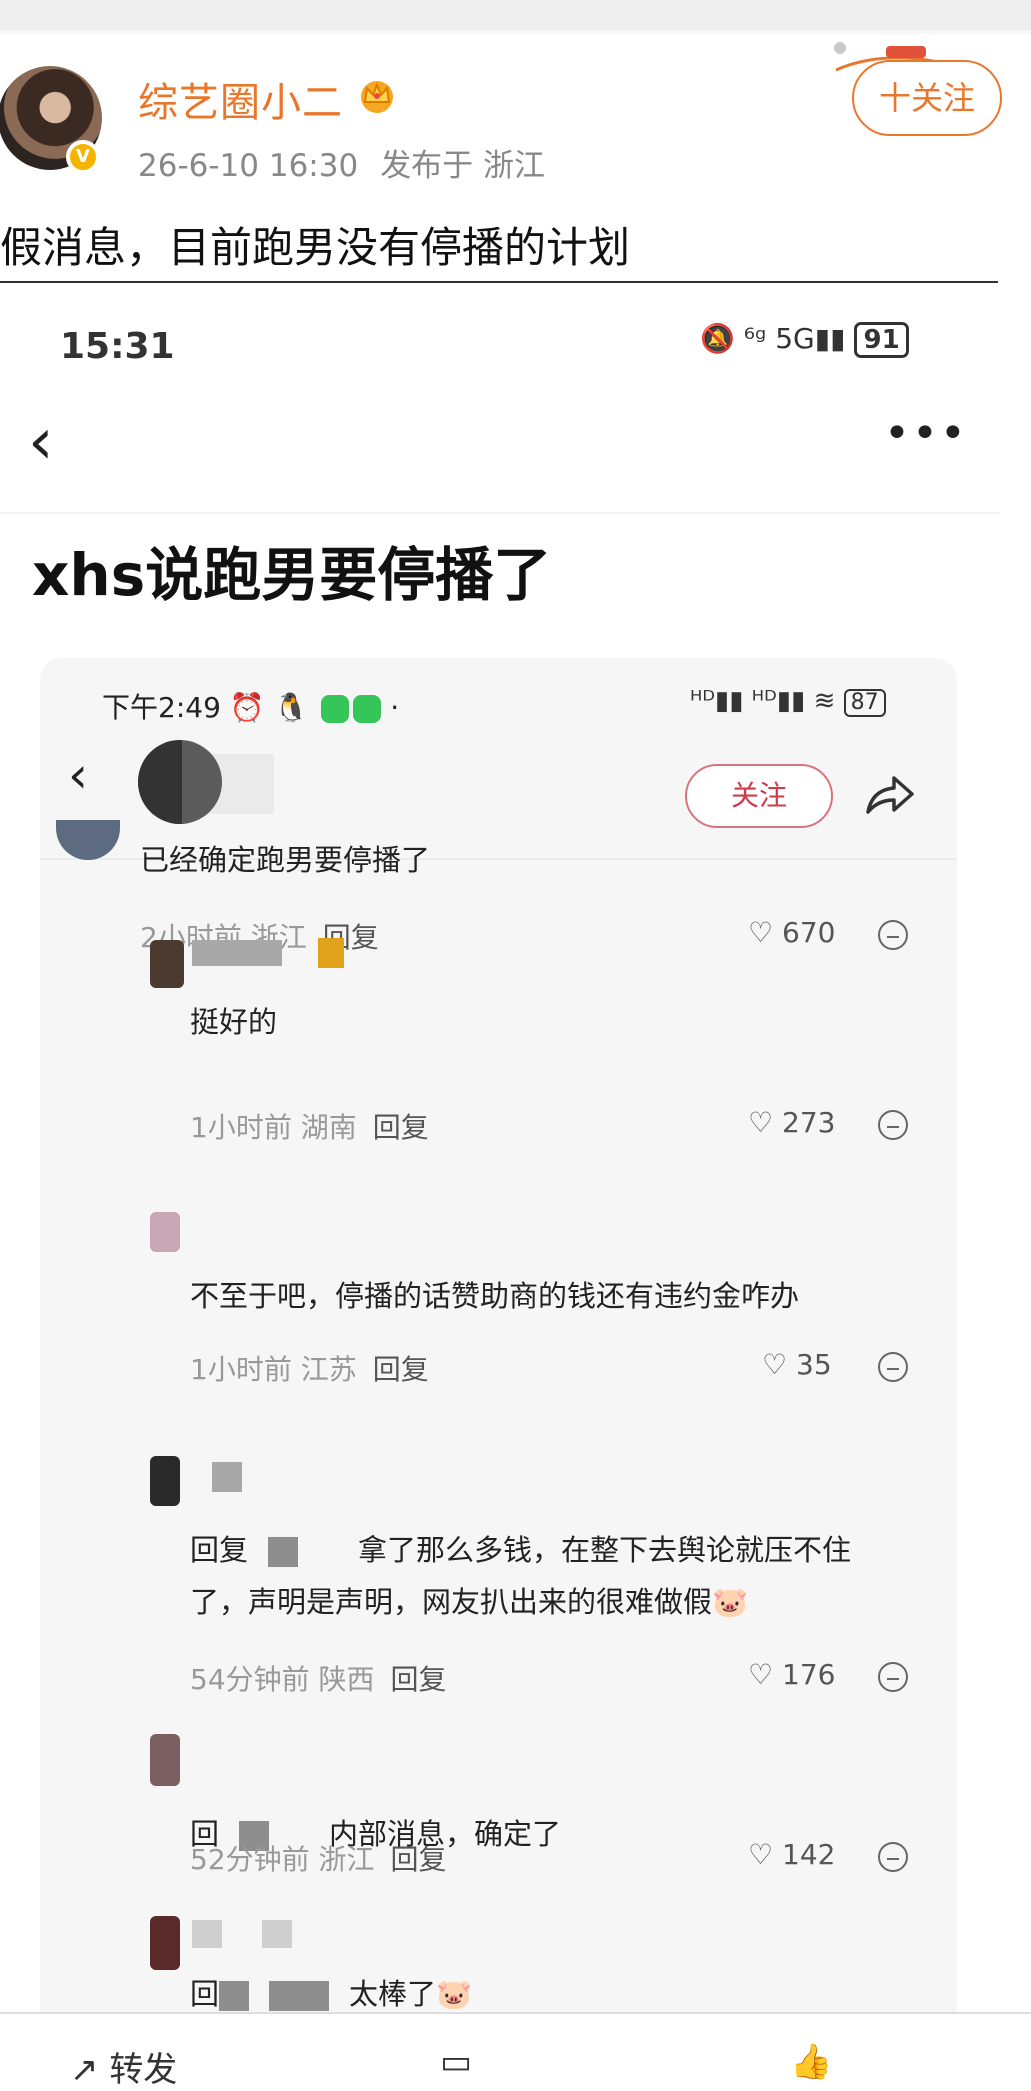 The height and width of the screenshot is (2091, 1031). What do you see at coordinates (219, 1550) in the screenshot?
I see `reply-prefix: 回复` at bounding box center [219, 1550].